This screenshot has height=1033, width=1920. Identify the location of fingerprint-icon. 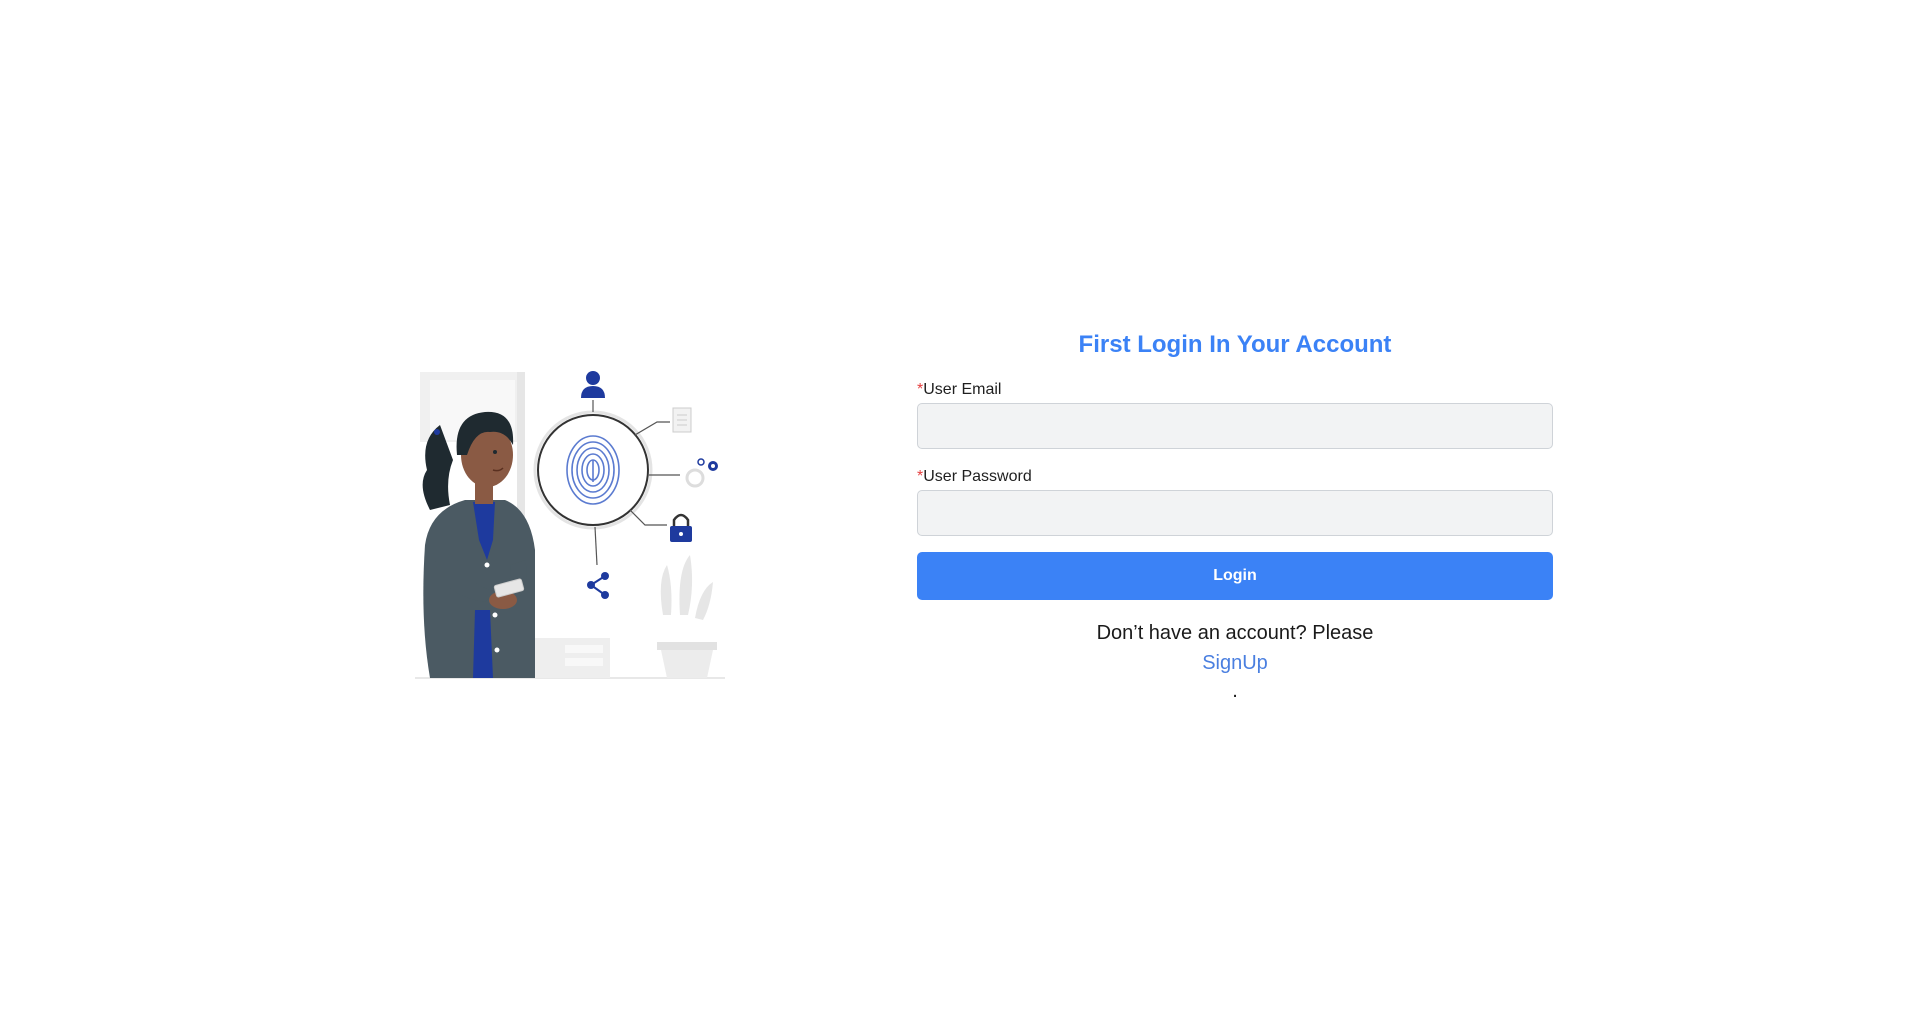
(593, 470).